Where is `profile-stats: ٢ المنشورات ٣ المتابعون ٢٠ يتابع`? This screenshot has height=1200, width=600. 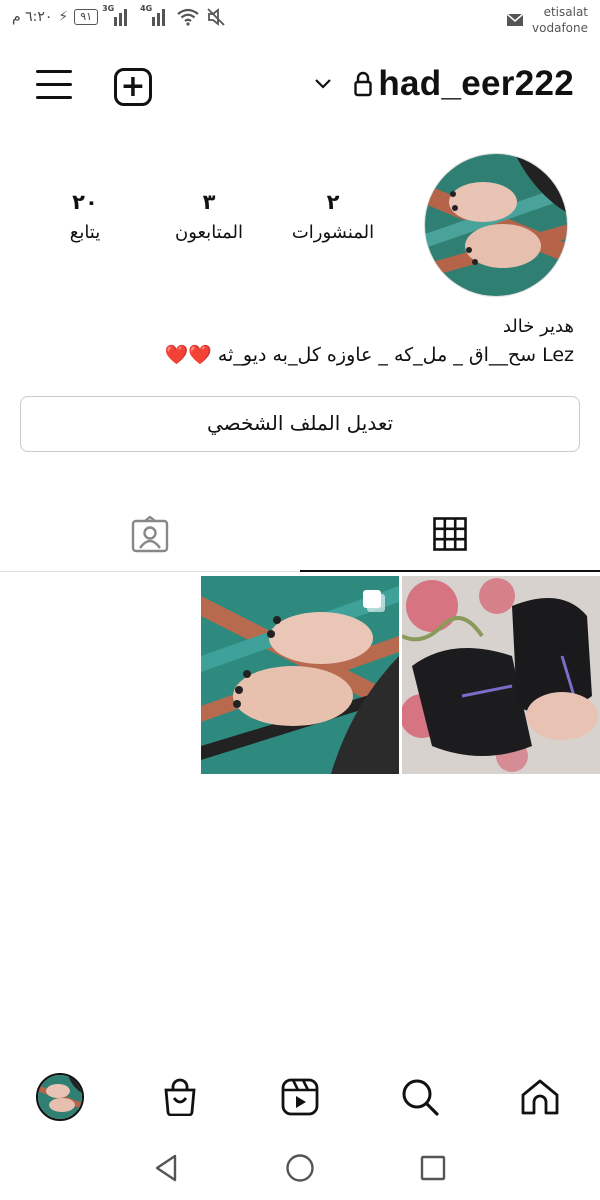
profile-stats: ٢ المنشورات ٣ المتابعون ٢٠ يتابع is located at coordinates (210, 230).